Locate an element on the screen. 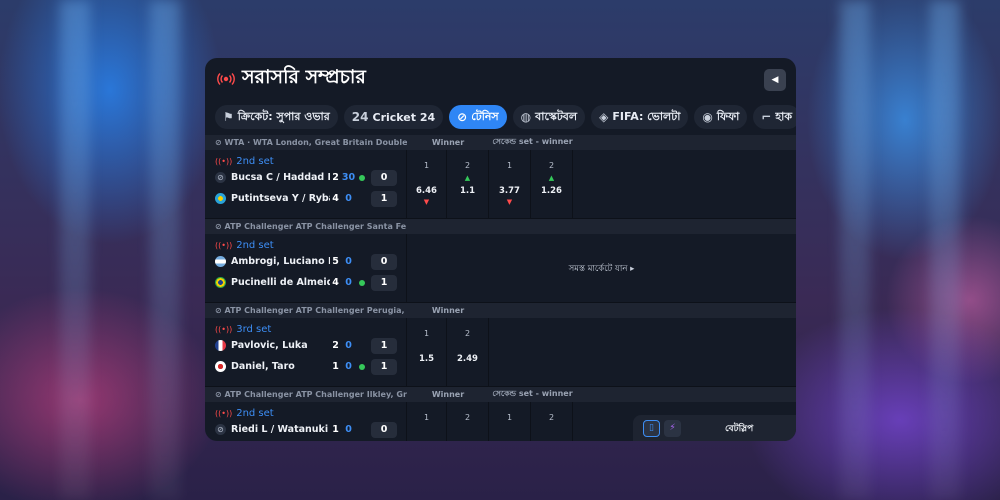 The width and height of the screenshot is (1000, 500). odd-button: 1 6.46 ▼ is located at coordinates (427, 184).